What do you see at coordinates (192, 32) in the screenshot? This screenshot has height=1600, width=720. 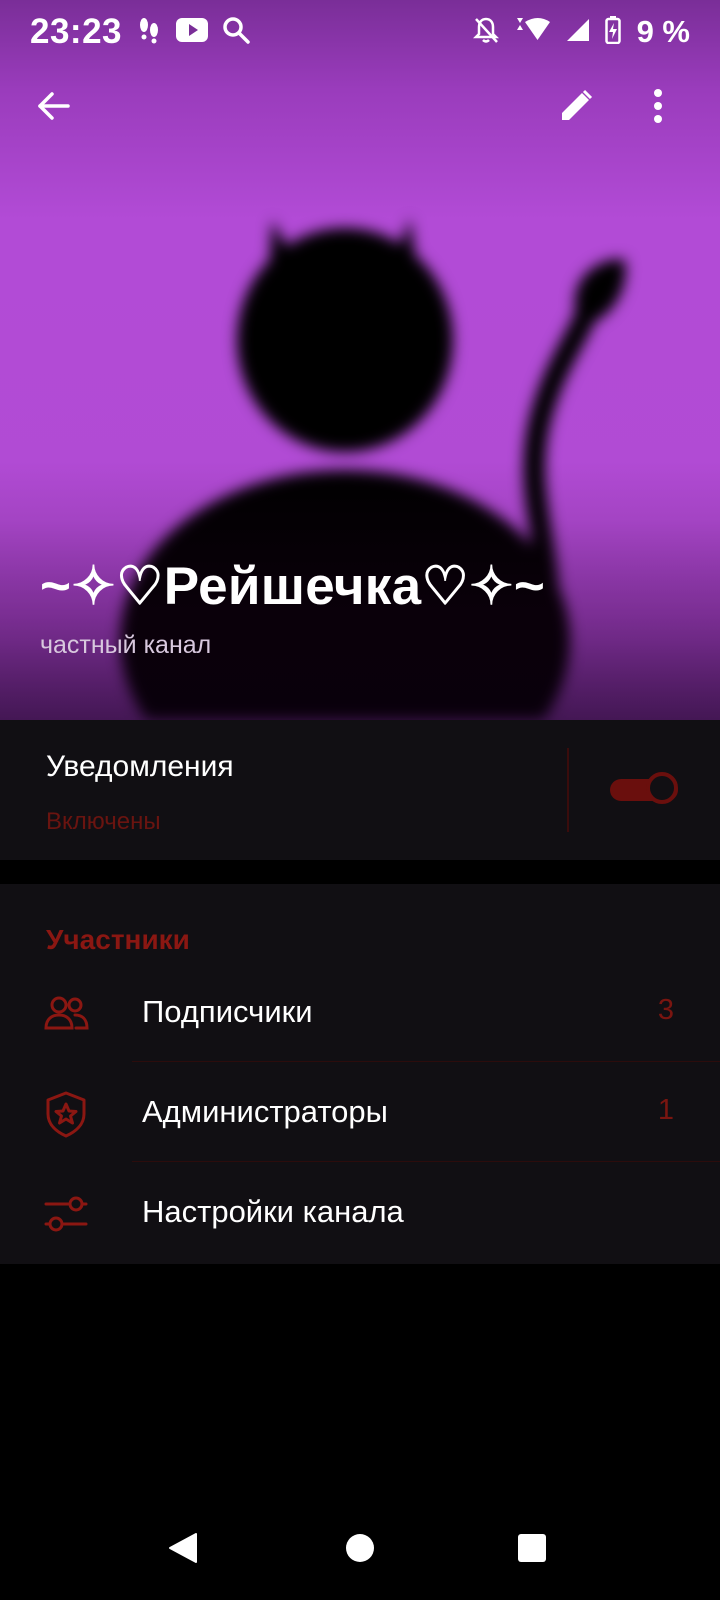 I see `youtube-icon` at bounding box center [192, 32].